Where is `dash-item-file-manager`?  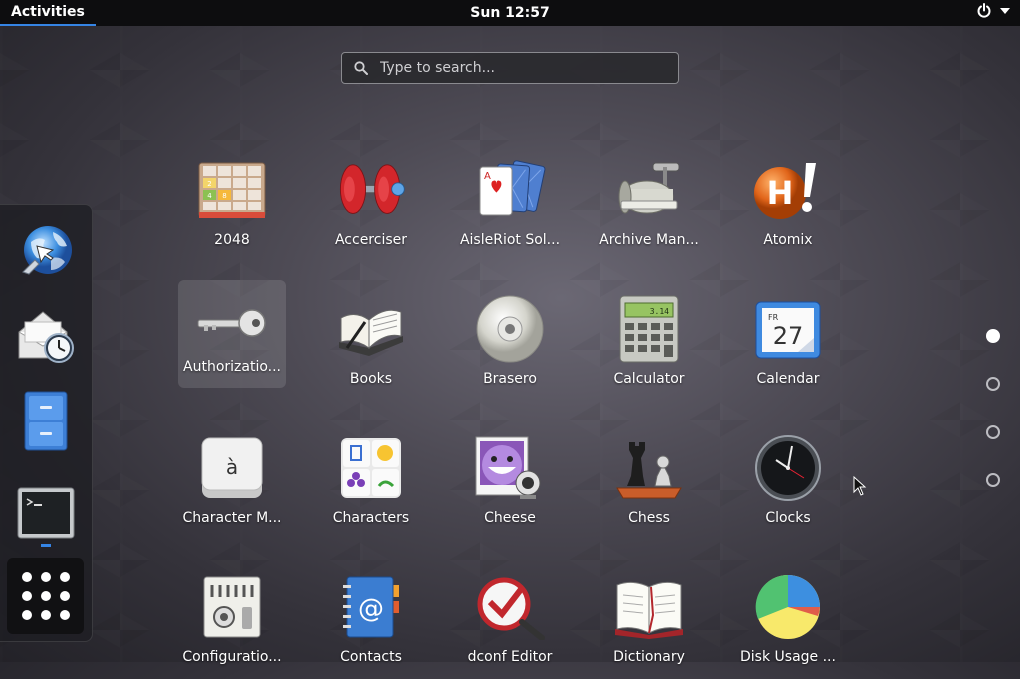 dash-item-file-manager is located at coordinates (46, 421).